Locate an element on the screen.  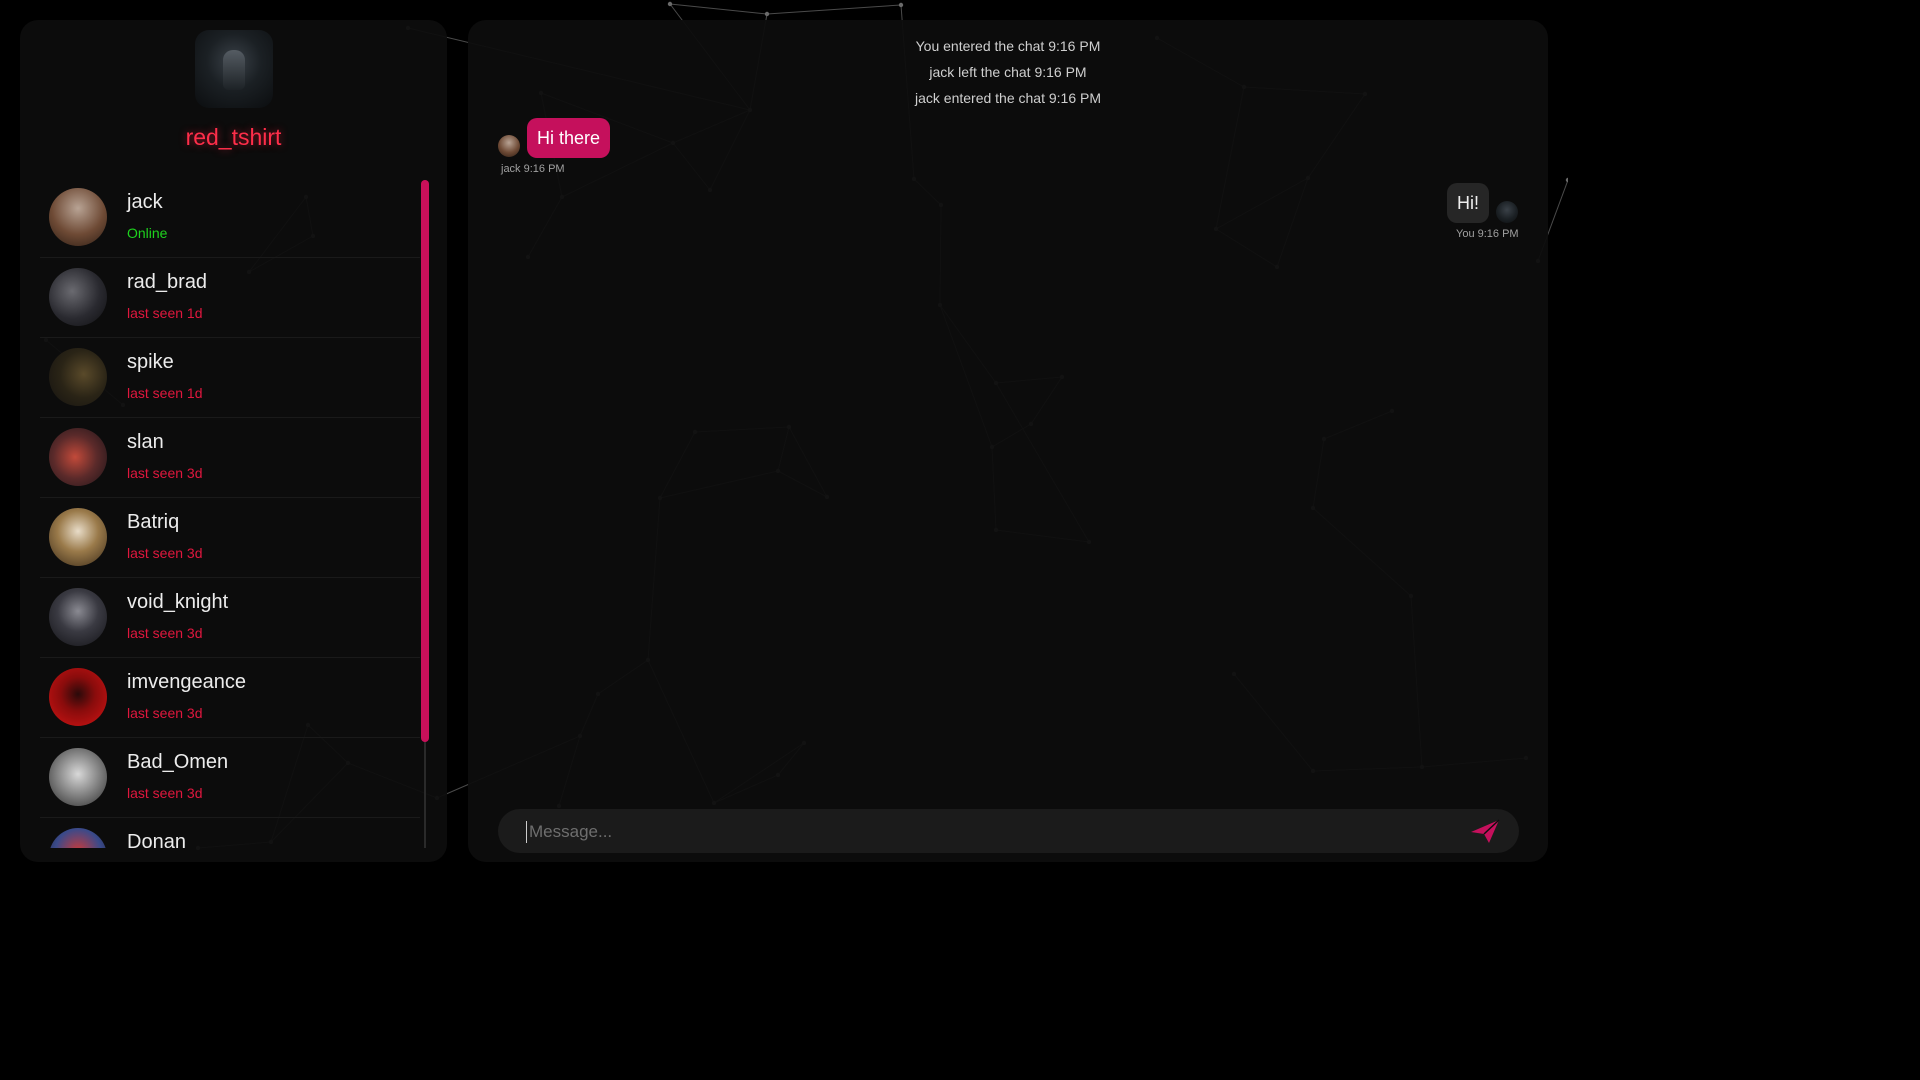
message-meta: jack 9:16 PM is located at coordinates (533, 169).